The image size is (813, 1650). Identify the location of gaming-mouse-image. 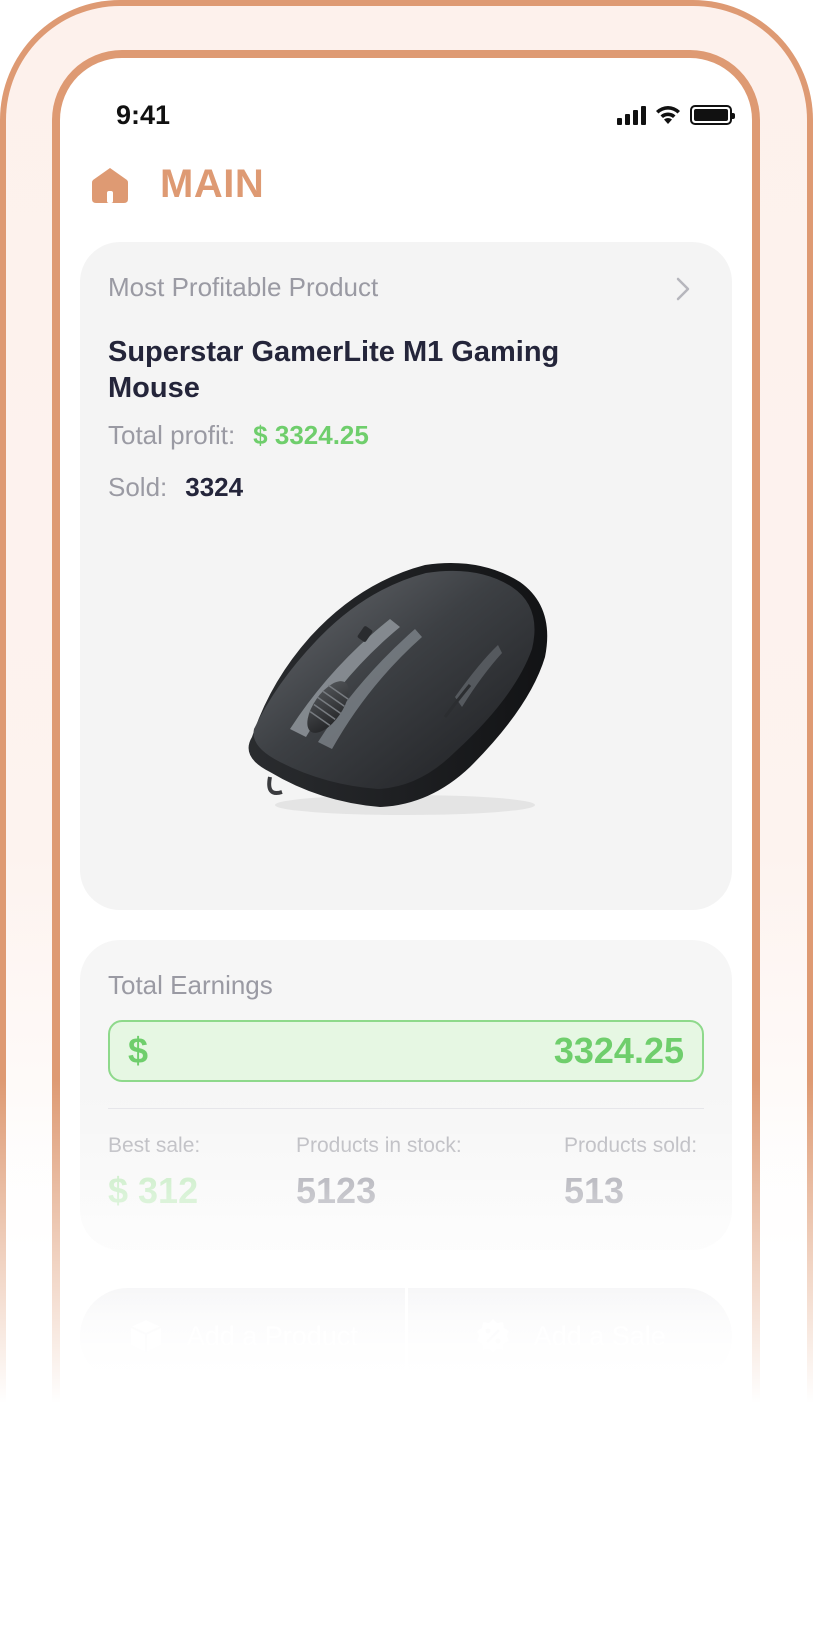
(398, 689).